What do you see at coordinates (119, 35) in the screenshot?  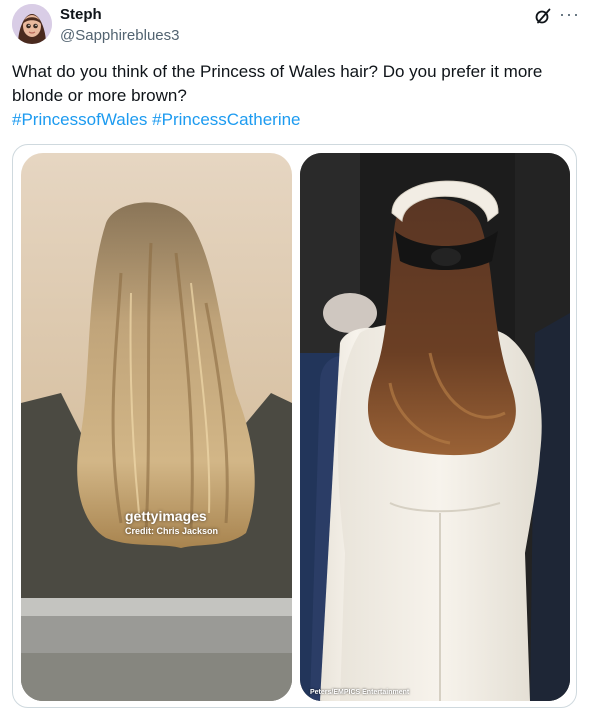 I see `author-handle: @Sapphireblues3` at bounding box center [119, 35].